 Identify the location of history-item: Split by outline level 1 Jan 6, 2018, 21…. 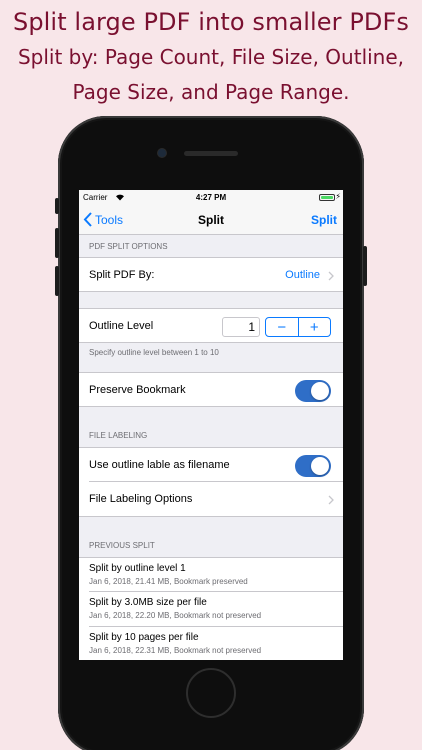
(211, 574).